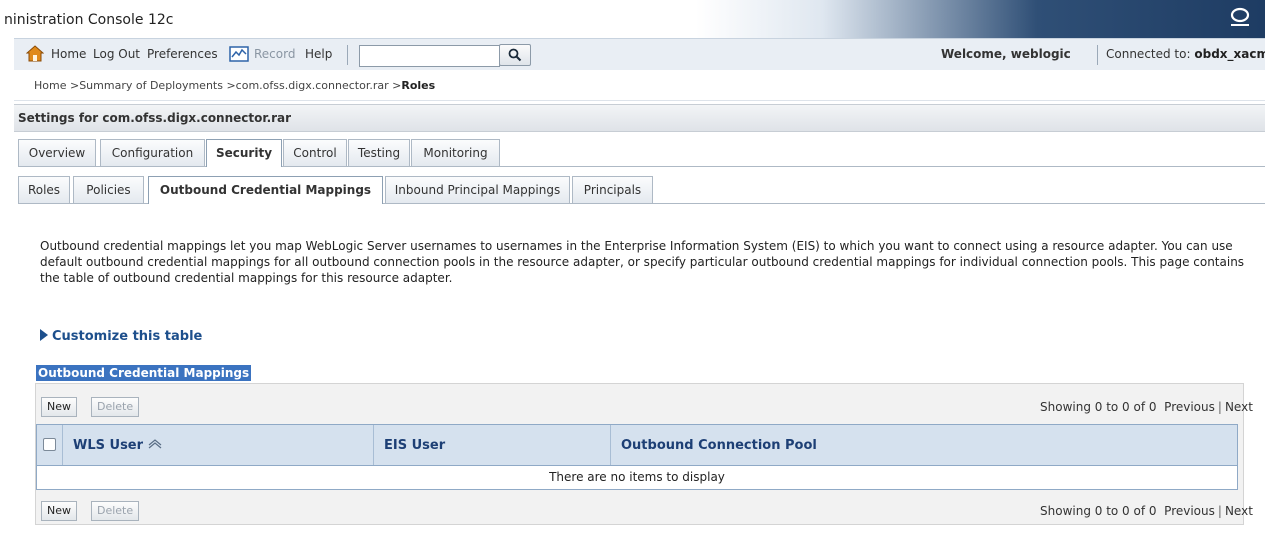 The image size is (1265, 541). Describe the element at coordinates (59, 511) in the screenshot. I see `new-button-bottom: New` at that location.